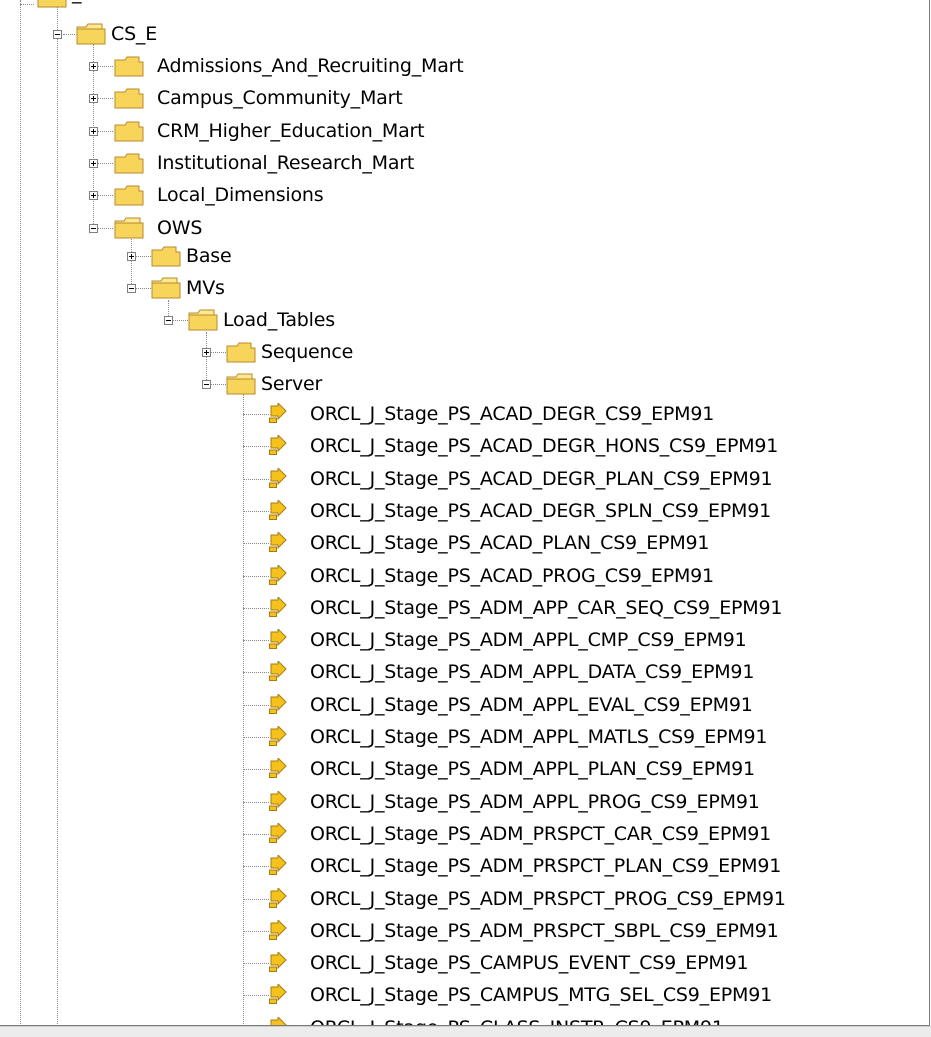 The image size is (931, 1037). What do you see at coordinates (286, 162) in the screenshot?
I see `tree-node-label: Institutional_Research_Mart` at bounding box center [286, 162].